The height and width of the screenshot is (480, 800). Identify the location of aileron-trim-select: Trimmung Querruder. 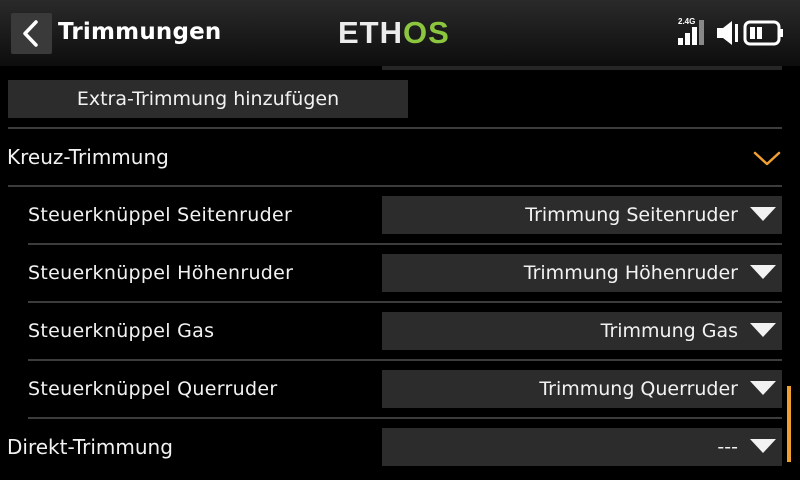
(582, 389).